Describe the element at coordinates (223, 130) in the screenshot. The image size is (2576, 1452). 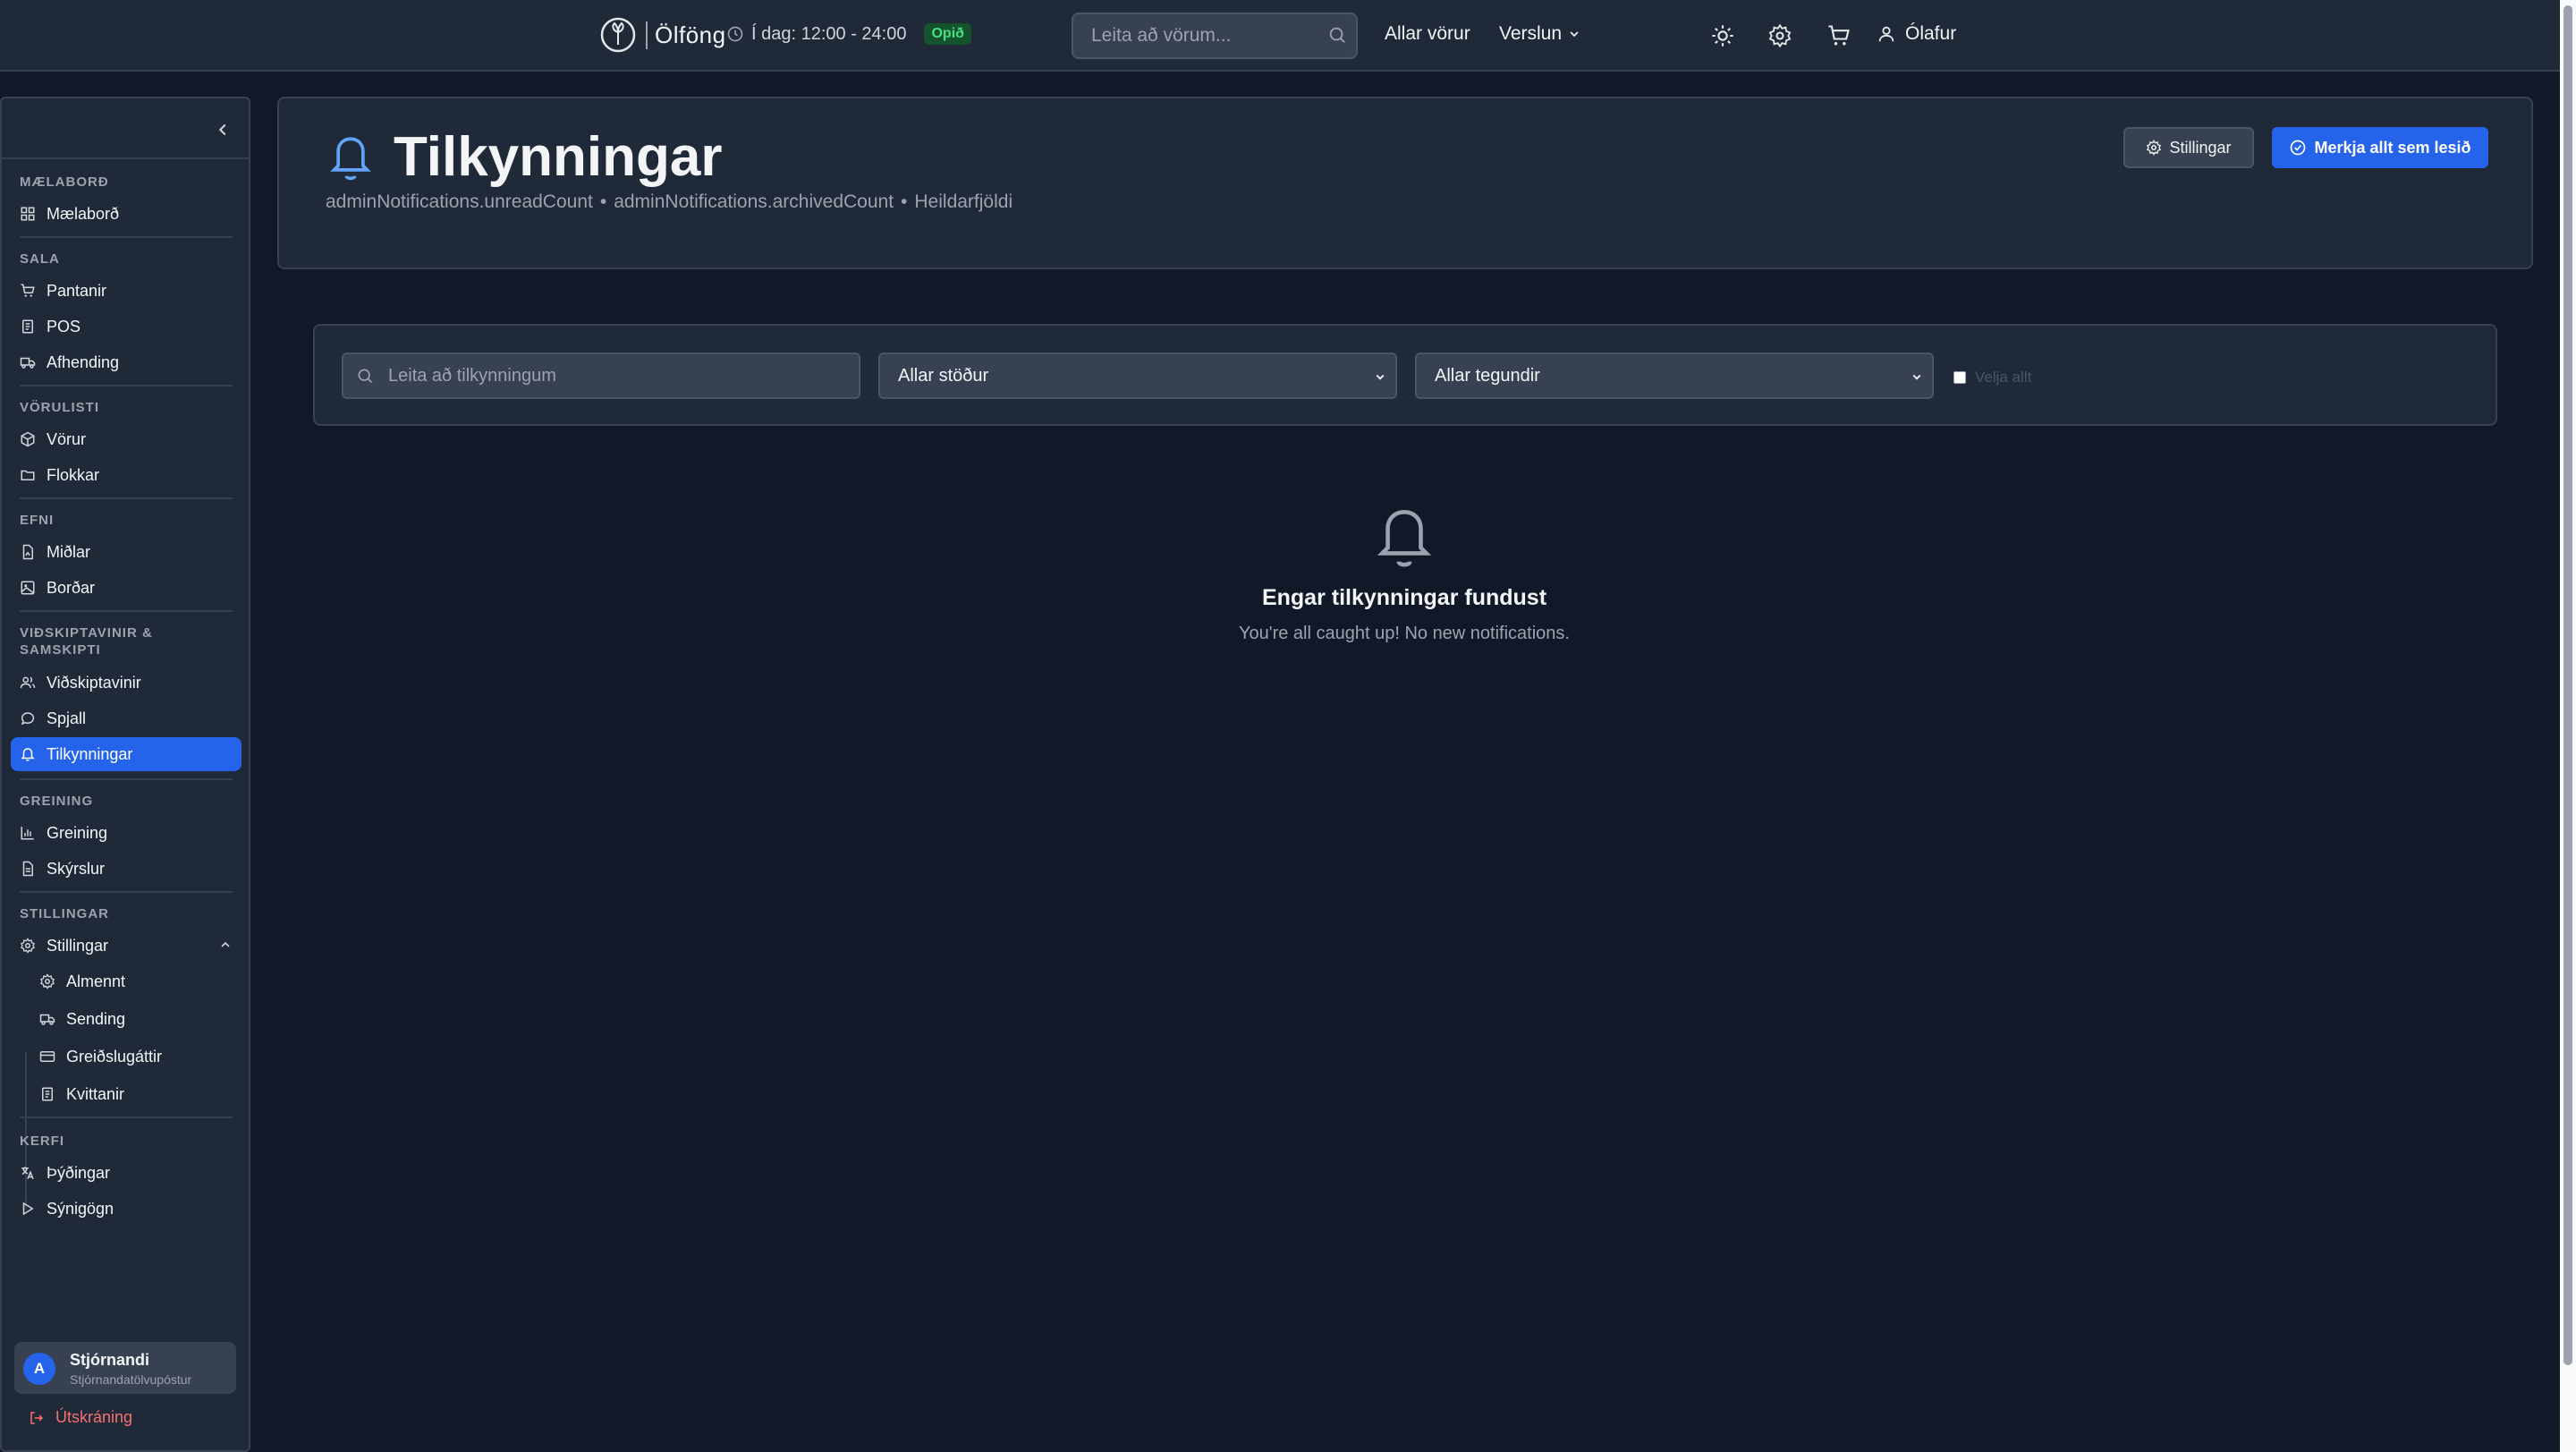
I see `collapse-sidebar-icon` at that location.